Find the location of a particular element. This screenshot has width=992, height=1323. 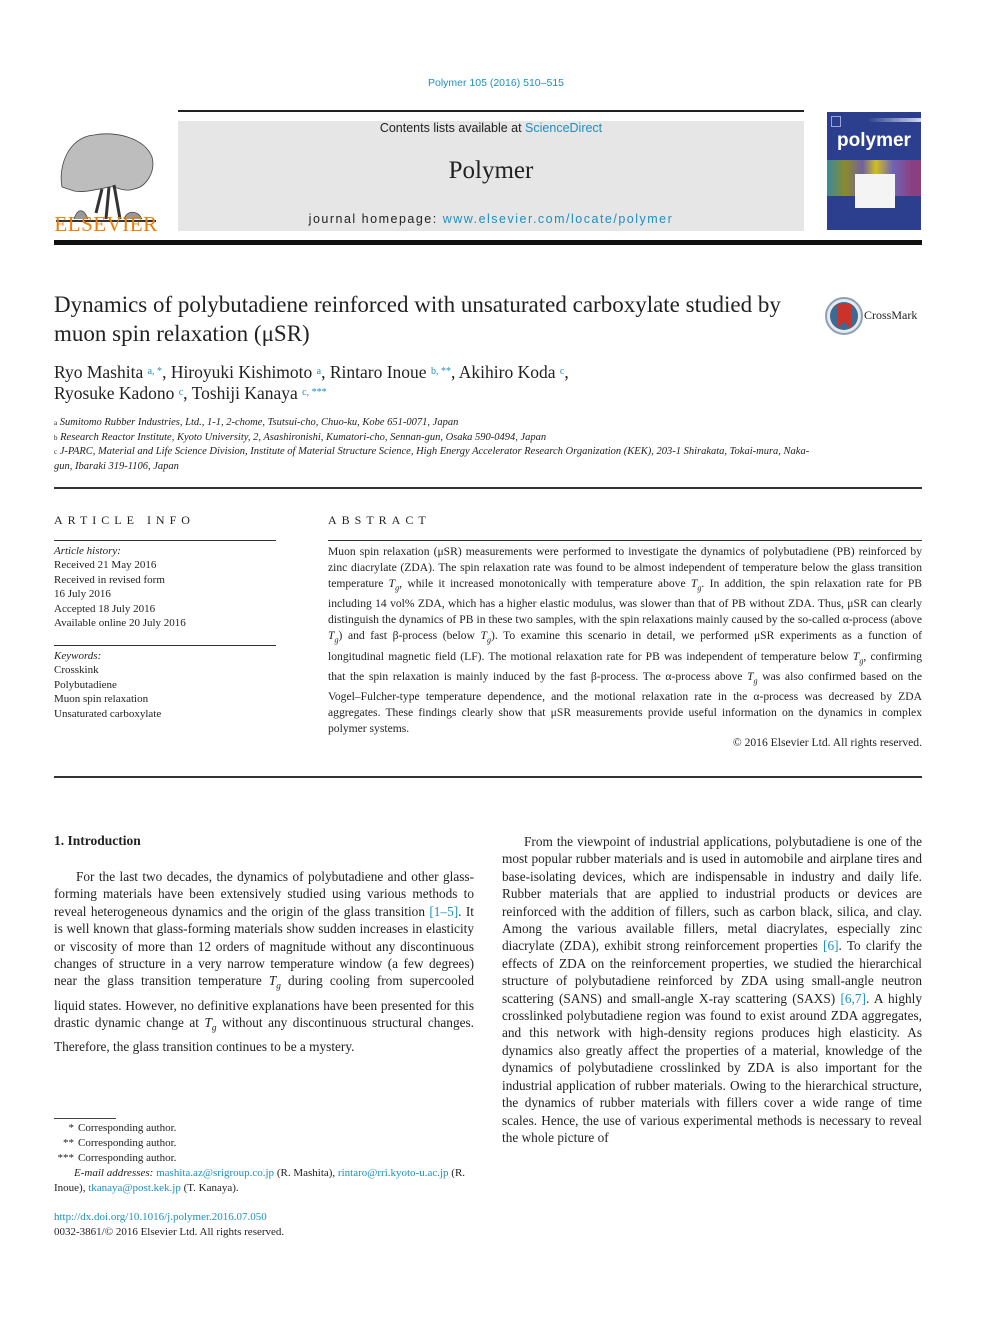

article-info-rule is located at coordinates (165, 540).